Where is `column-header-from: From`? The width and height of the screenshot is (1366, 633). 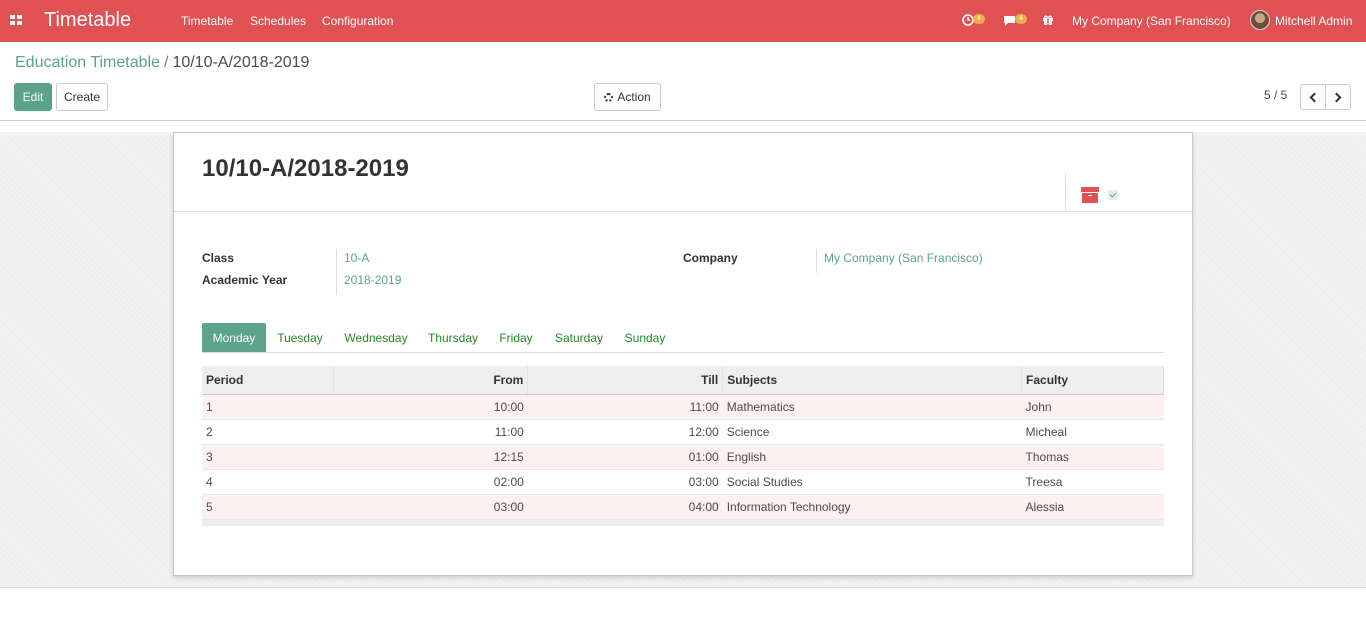
column-header-from: From is located at coordinates (431, 380).